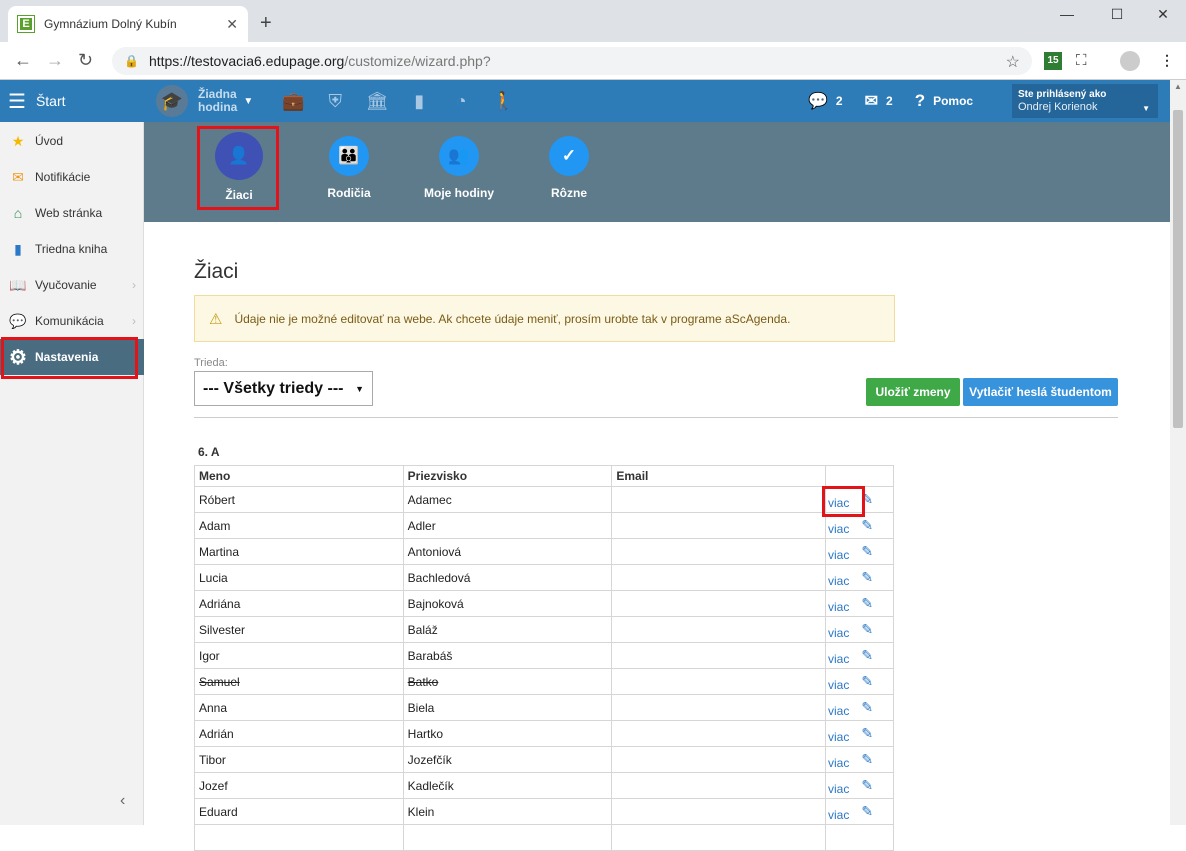 The height and width of the screenshot is (851, 1186). I want to click on page-scrollbar: ▲, so click(1178, 452).